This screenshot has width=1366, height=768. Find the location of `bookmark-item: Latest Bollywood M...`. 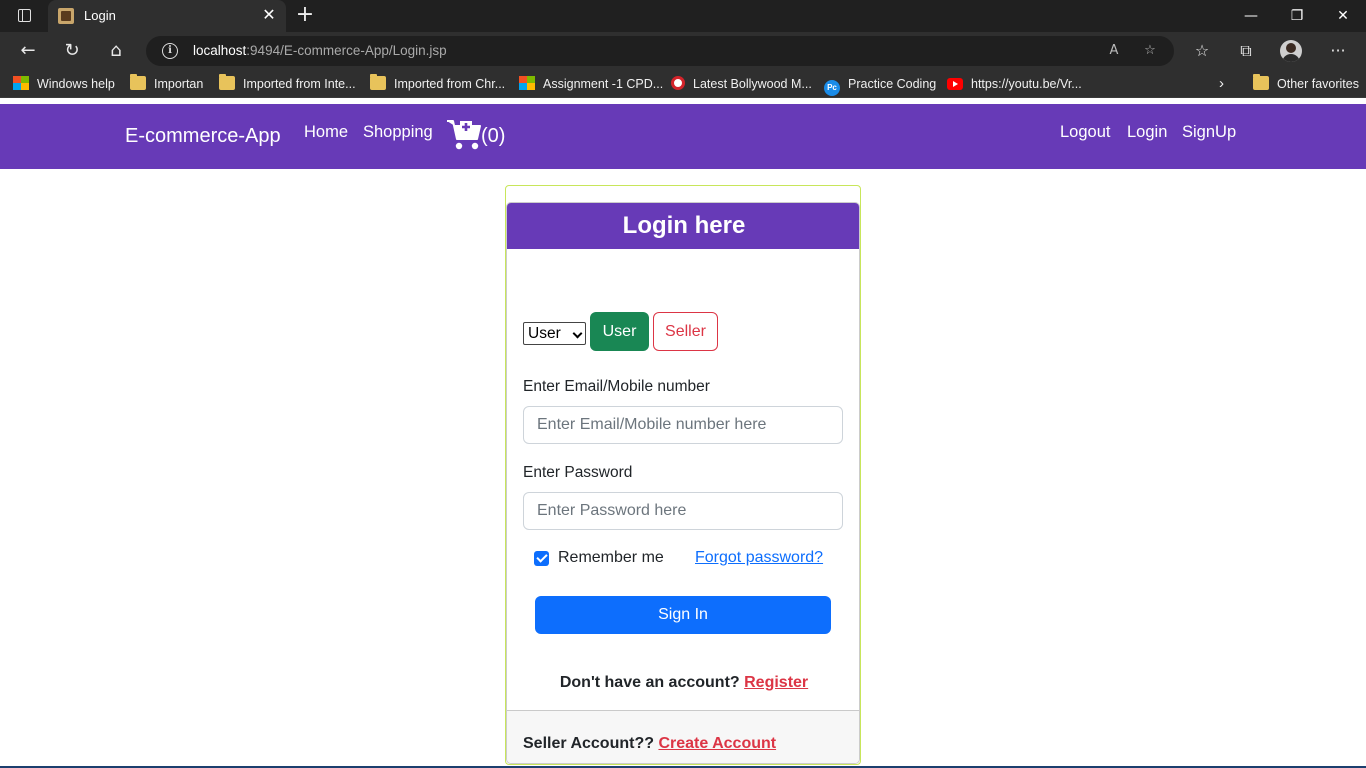

bookmark-item: Latest Bollywood M... is located at coordinates (741, 84).